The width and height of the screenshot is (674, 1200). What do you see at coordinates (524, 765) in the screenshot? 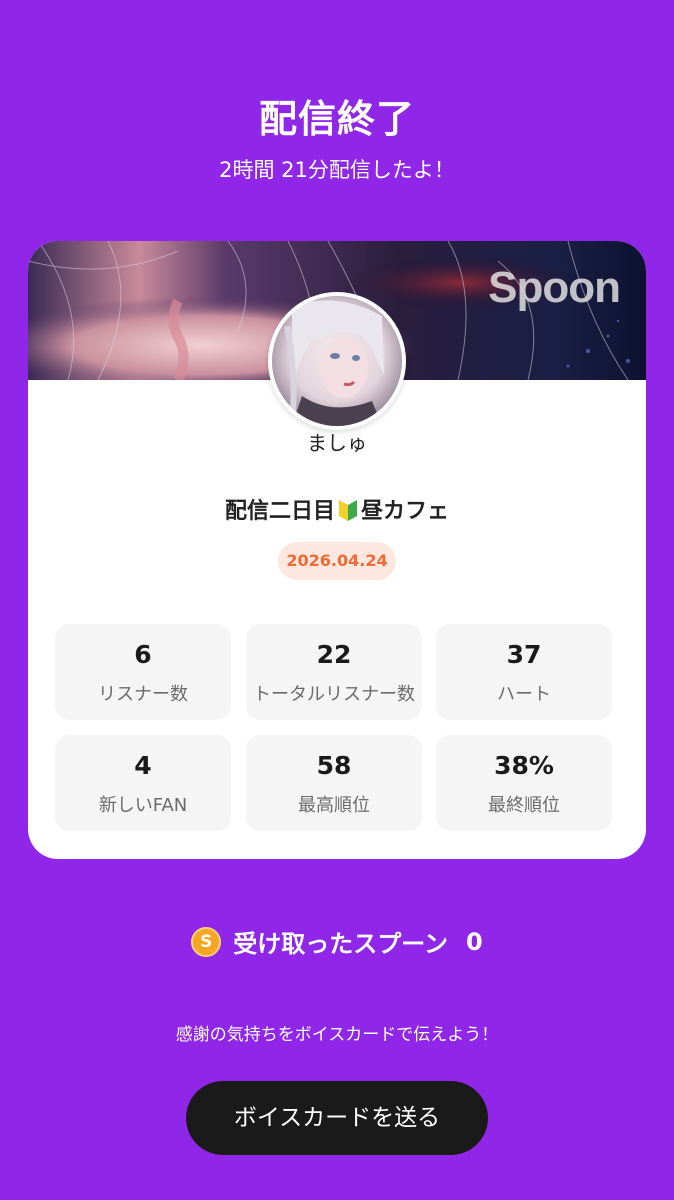
I see `stat-value: 38%` at bounding box center [524, 765].